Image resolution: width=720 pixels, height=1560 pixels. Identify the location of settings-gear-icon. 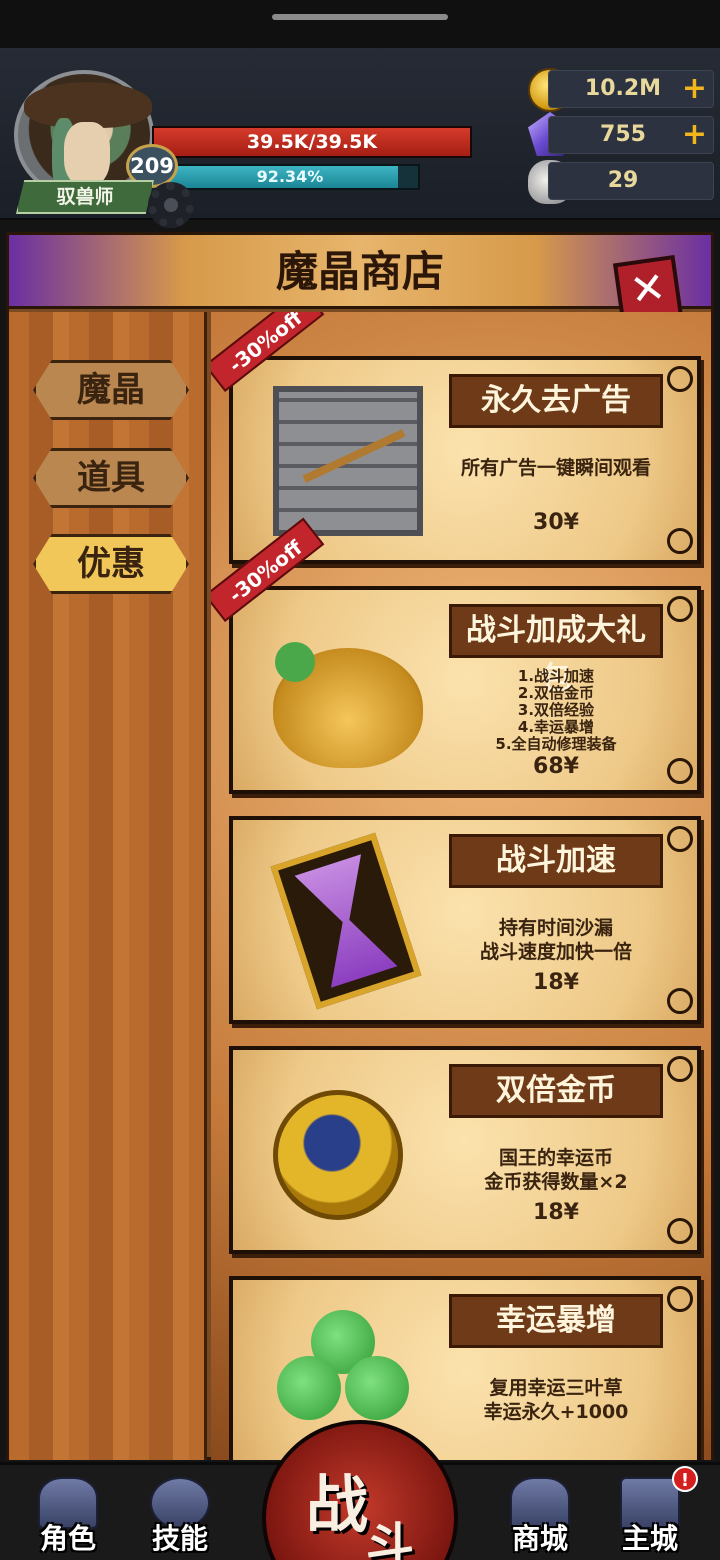
(171, 205).